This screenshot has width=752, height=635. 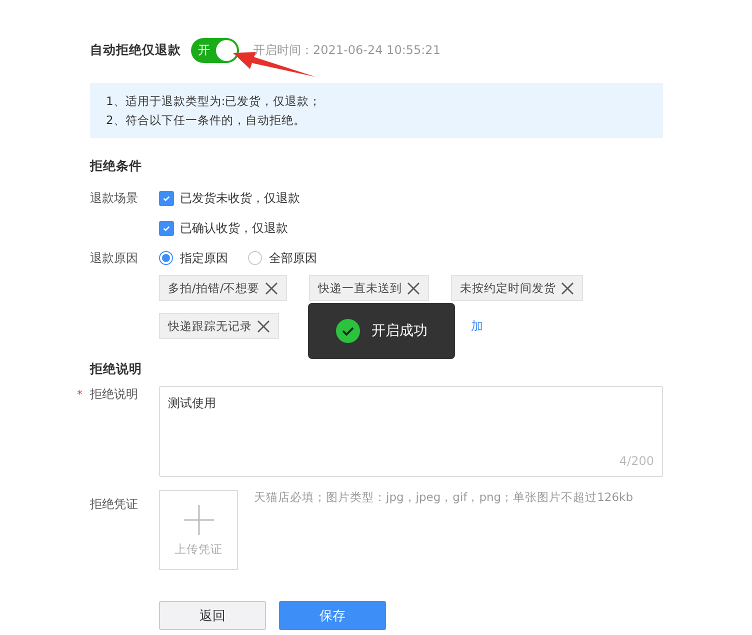 I want to click on save-button: 保存, so click(x=332, y=615).